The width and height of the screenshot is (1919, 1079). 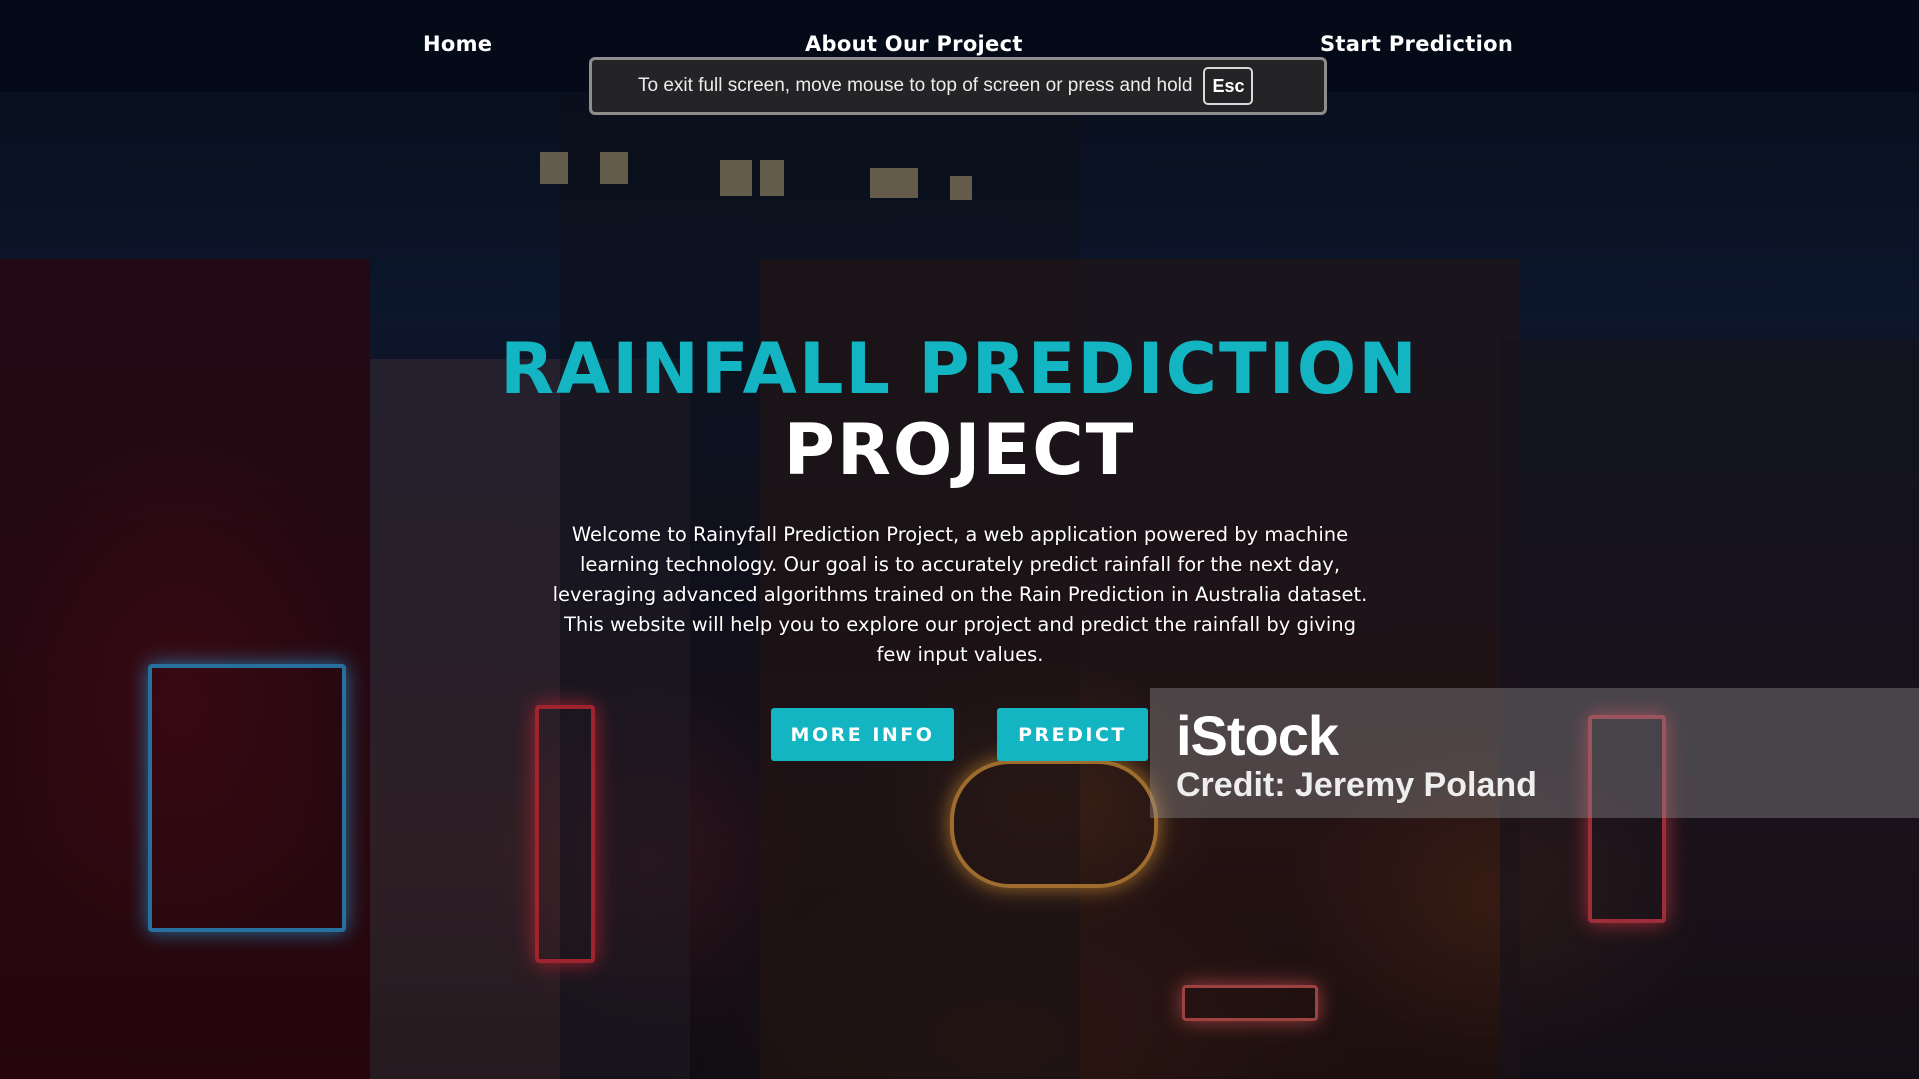 What do you see at coordinates (959, 369) in the screenshot?
I see `hero-title-primary: RAINFALL PREDICTION` at bounding box center [959, 369].